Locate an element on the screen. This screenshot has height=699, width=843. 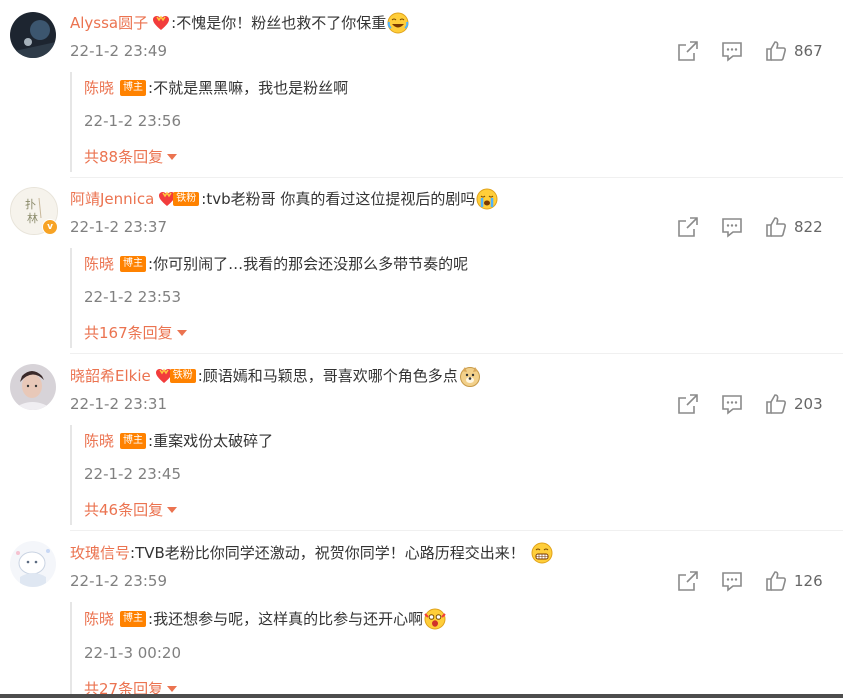
reply-line: 陈晓 博主 :重案戏份太破碎了 is located at coordinates (178, 441).